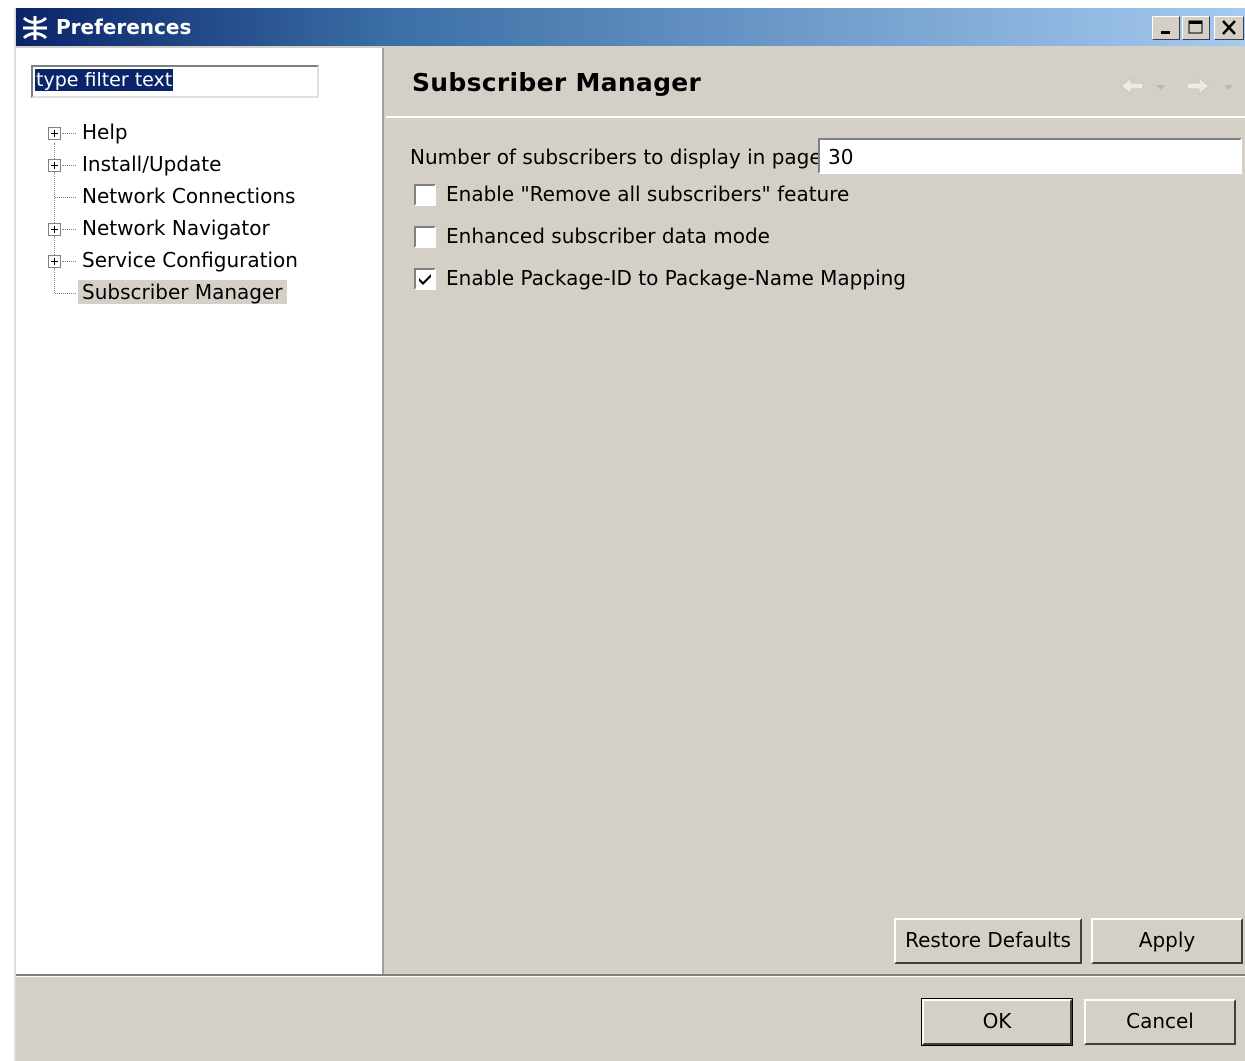  I want to click on checkbox-label: Enable "Remove all subscribers" feature, so click(648, 194).